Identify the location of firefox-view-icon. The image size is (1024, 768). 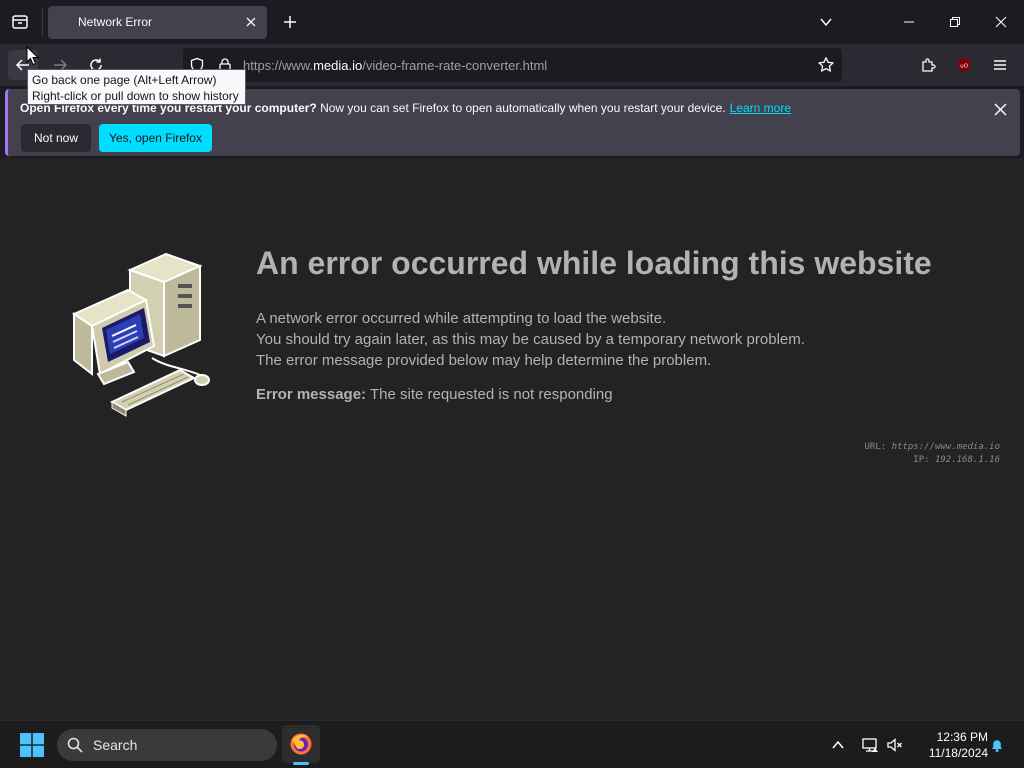
(20, 22).